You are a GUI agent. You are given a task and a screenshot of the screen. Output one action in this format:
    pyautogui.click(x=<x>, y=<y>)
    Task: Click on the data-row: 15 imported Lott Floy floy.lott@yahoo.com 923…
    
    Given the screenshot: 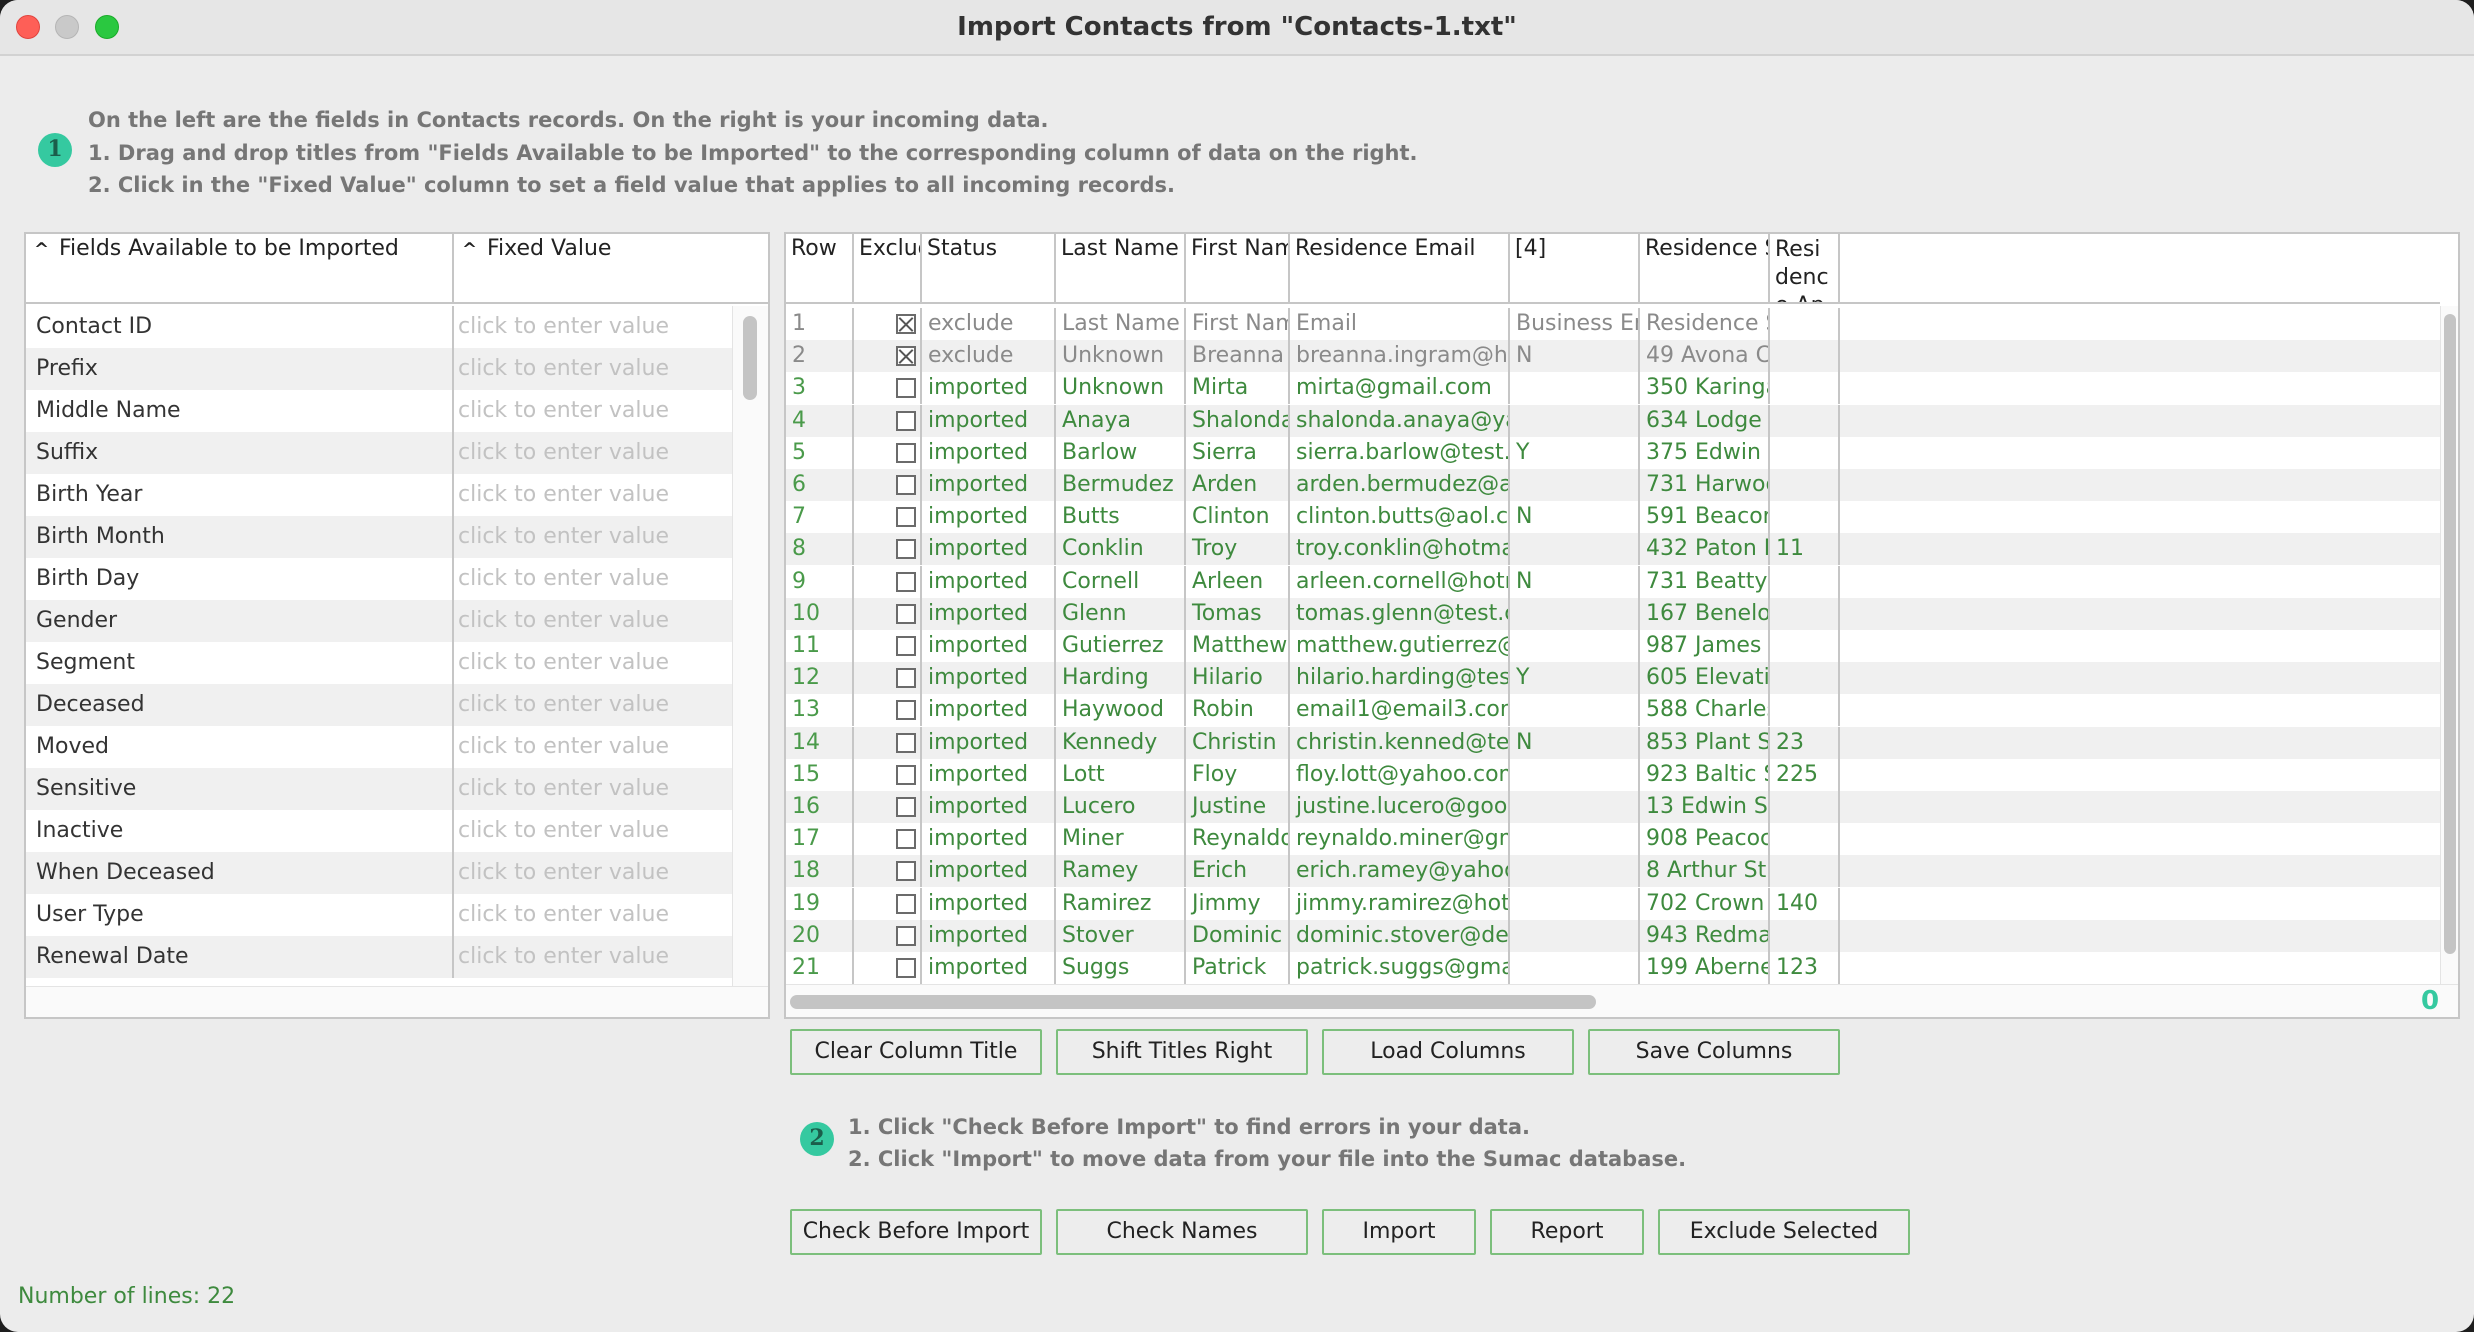 What is the action you would take?
    pyautogui.click(x=1613, y=775)
    